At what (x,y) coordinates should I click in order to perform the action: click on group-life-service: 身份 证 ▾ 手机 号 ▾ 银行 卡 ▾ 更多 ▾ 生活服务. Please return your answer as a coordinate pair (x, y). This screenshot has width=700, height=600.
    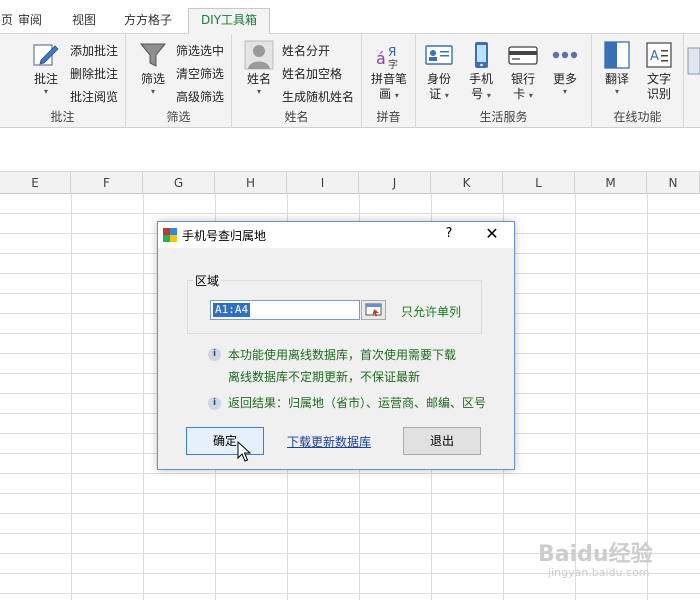
    Looking at the image, I should click on (504, 81).